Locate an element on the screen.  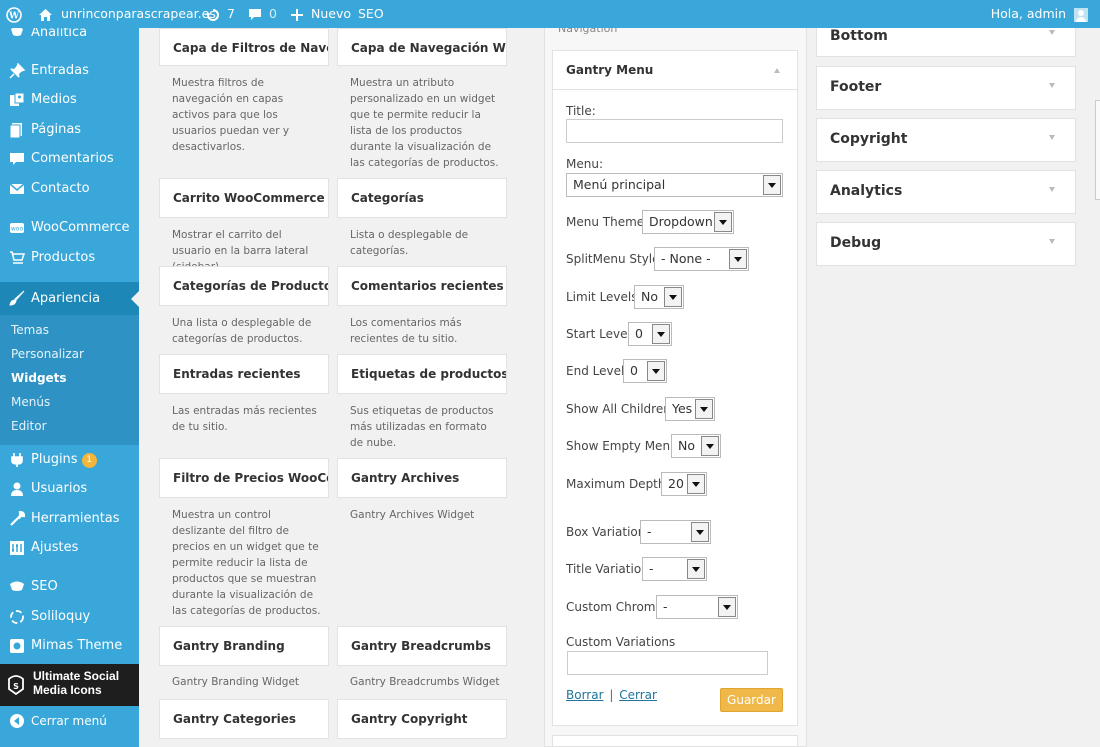
sidebar-item-woocommerce: woo WooCommerce is located at coordinates (69, 228).